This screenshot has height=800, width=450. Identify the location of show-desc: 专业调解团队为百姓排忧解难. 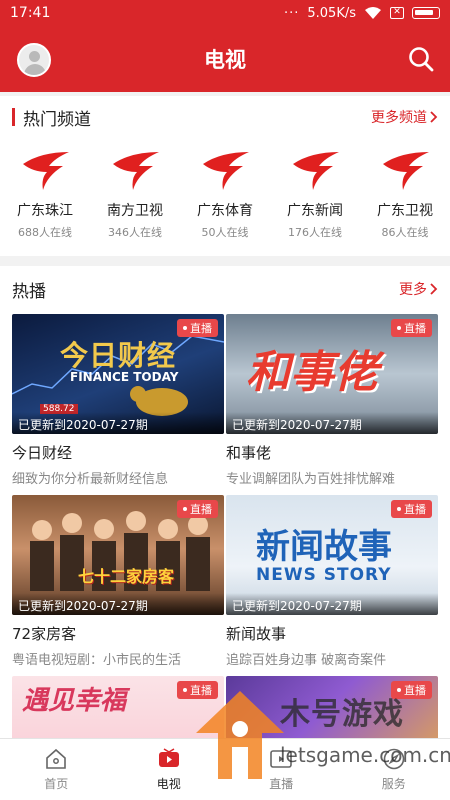
(311, 479).